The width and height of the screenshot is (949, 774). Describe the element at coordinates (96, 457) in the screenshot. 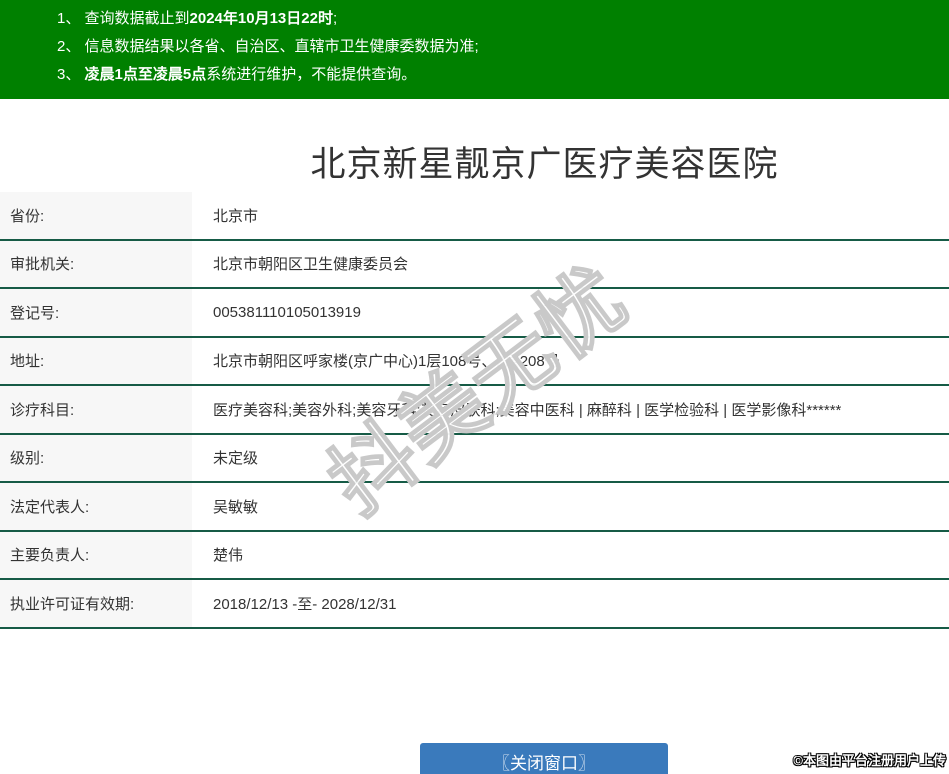

I see `row-label: 级别:` at that location.